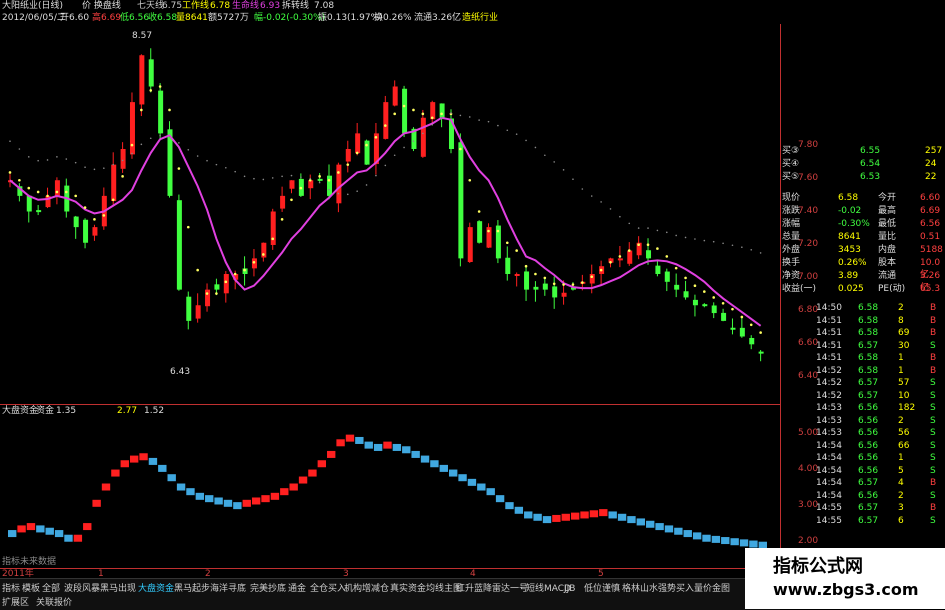 The image size is (945, 610). Describe the element at coordinates (862, 346) in the screenshot. I see `tick-row: 14:51 6.57 30 S` at that location.